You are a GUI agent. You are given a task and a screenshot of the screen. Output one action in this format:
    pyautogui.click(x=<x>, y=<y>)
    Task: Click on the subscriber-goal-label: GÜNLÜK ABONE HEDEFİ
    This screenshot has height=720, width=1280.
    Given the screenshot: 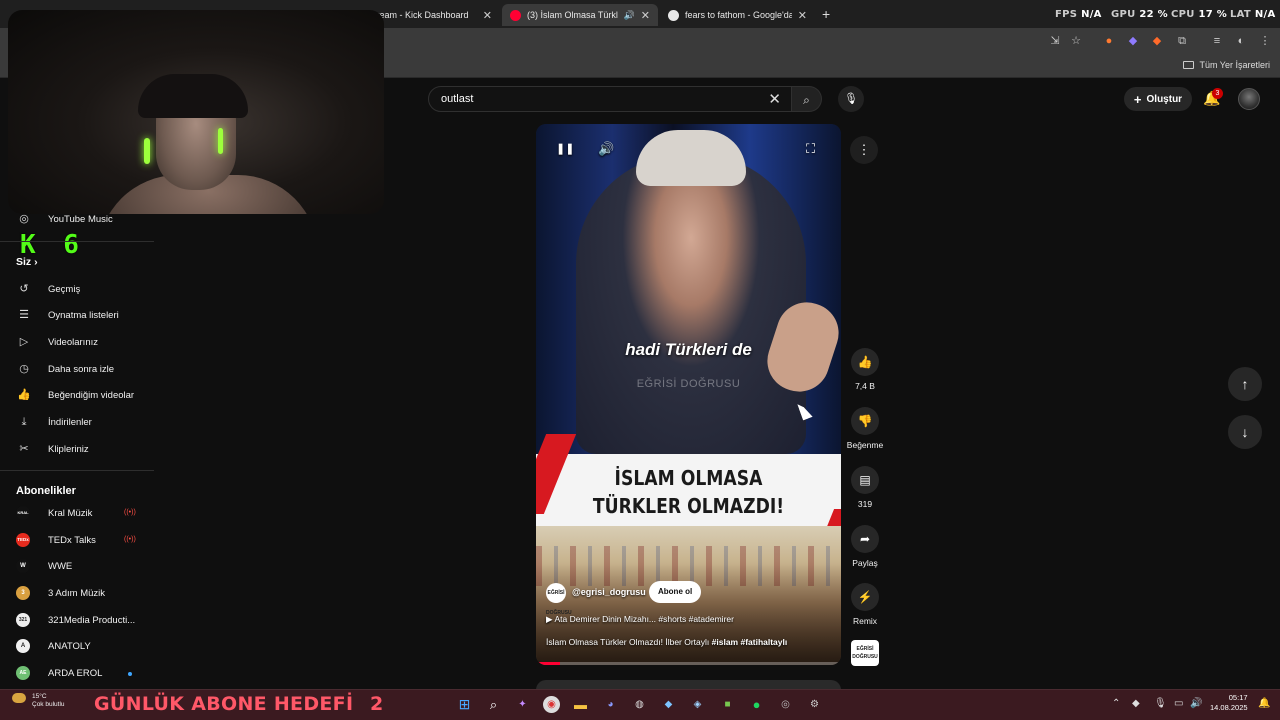 What is the action you would take?
    pyautogui.click(x=224, y=704)
    